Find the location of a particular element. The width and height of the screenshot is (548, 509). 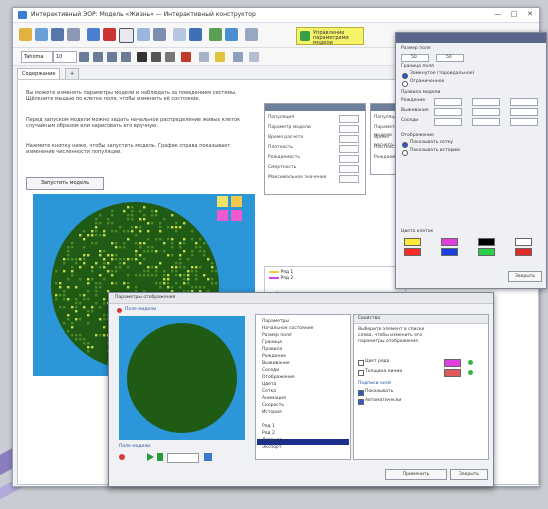

undo-icon is located at coordinates (93, 34).